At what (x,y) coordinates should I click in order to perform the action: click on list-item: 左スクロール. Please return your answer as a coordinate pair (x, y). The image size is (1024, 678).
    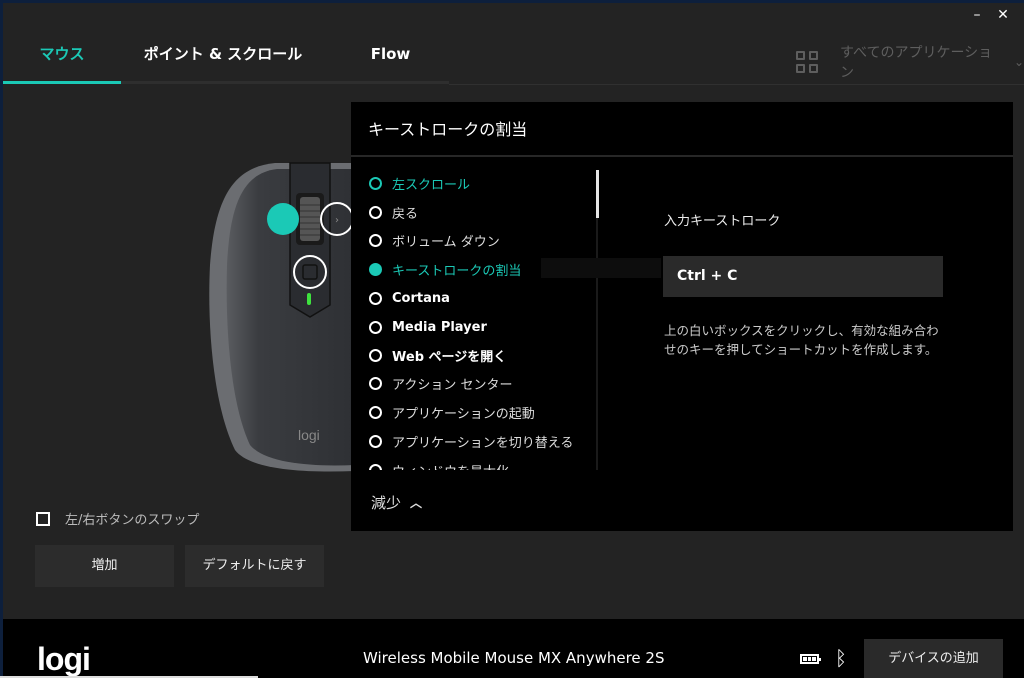
    Looking at the image, I should click on (419, 183).